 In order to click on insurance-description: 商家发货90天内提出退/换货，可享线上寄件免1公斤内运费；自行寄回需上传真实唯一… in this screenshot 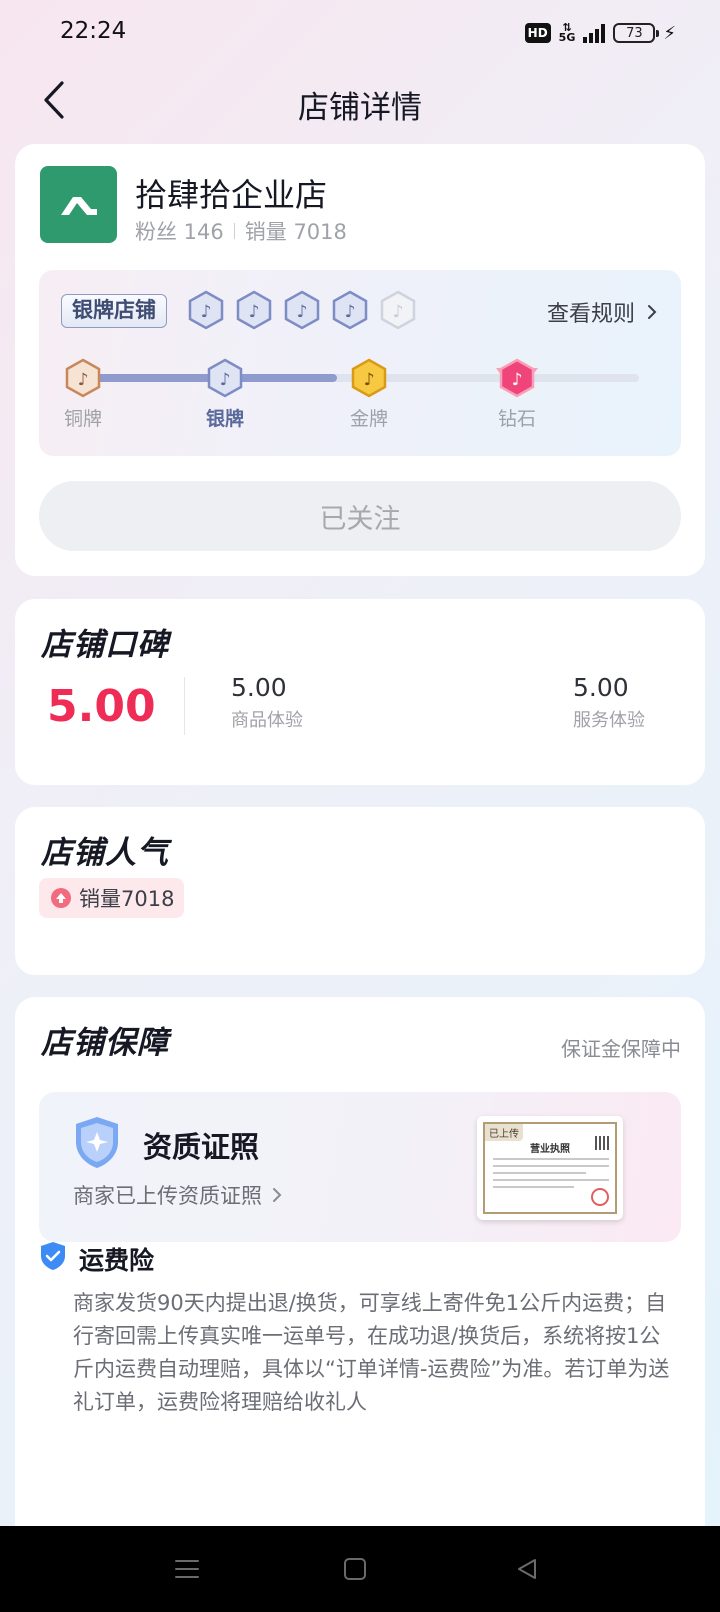, I will do `click(371, 1352)`.